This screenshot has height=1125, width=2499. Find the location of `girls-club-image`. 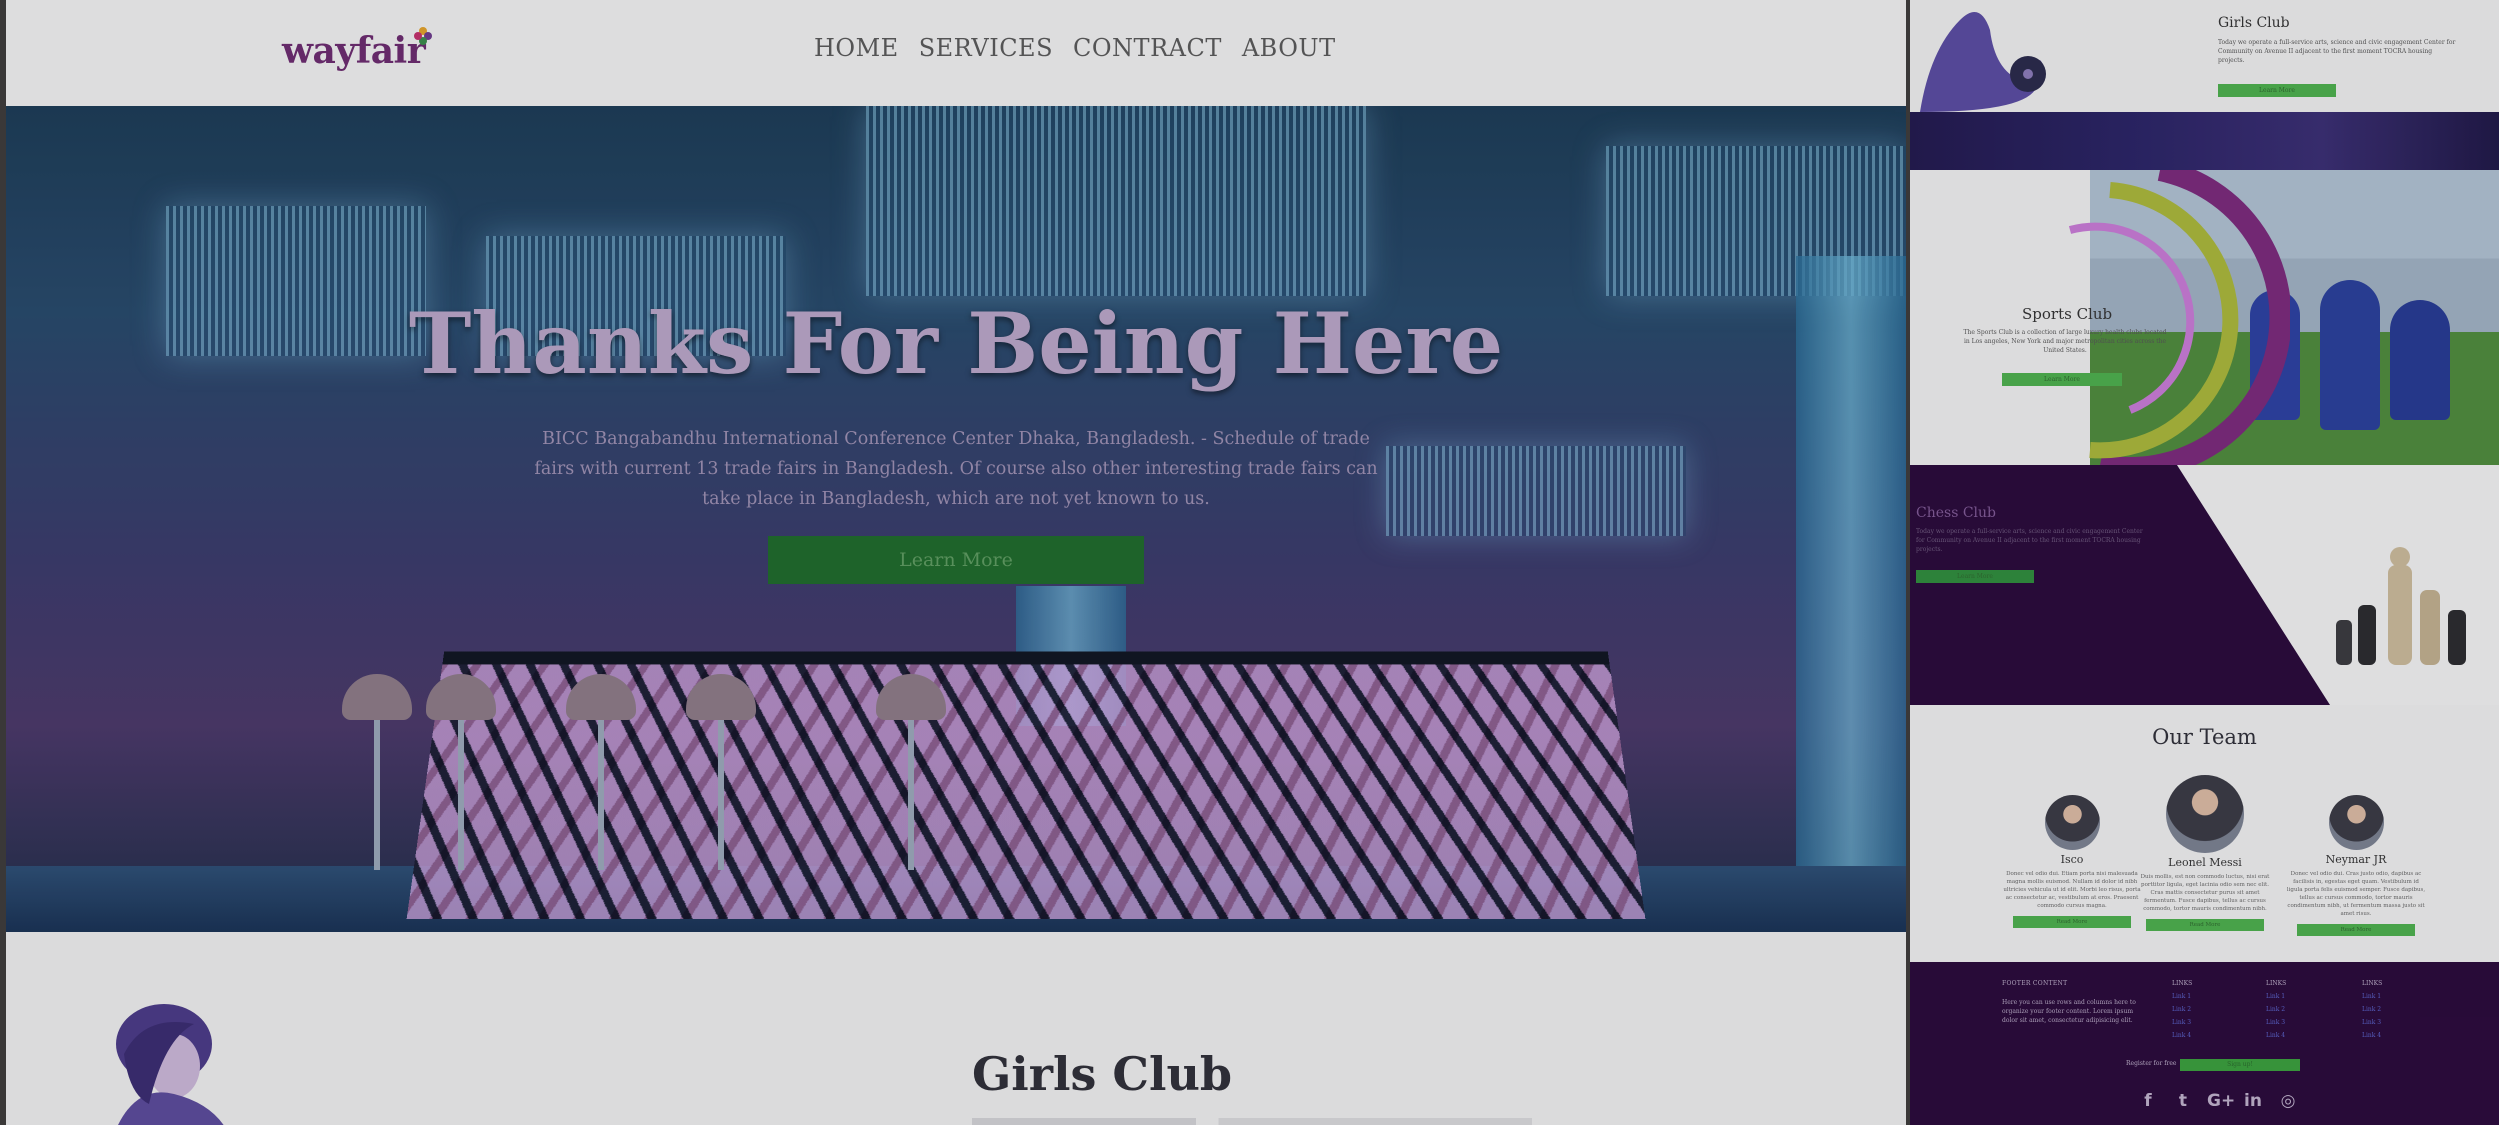

girls-club-image is located at coordinates (170, 1064).